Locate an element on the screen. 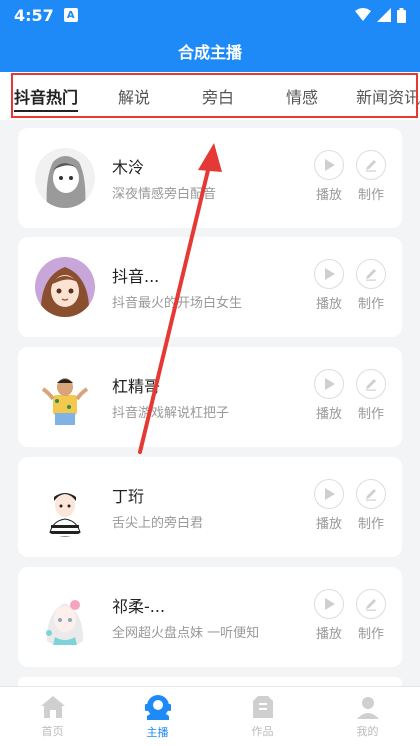 This screenshot has height=746, width=420. tab-news: 新闻资讯 is located at coordinates (388, 96).